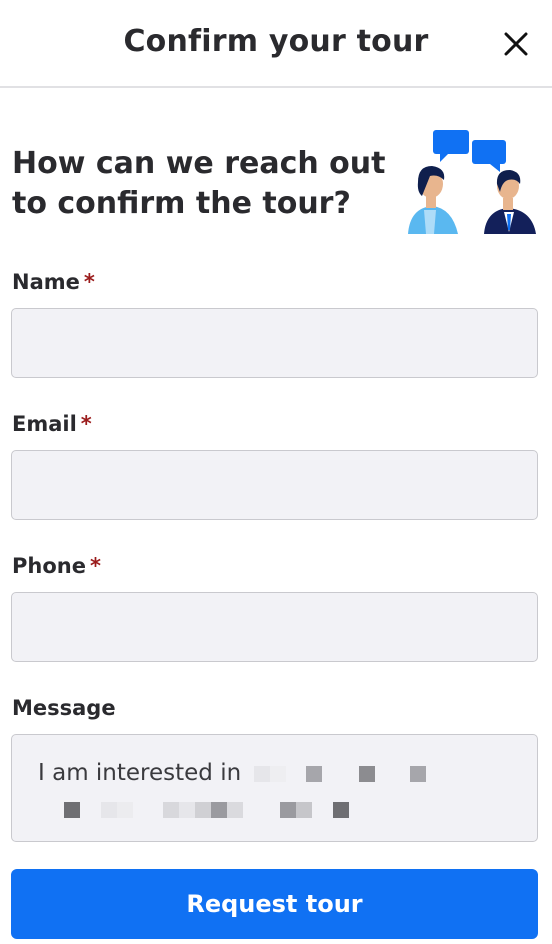  I want to click on email-input, so click(274, 485).